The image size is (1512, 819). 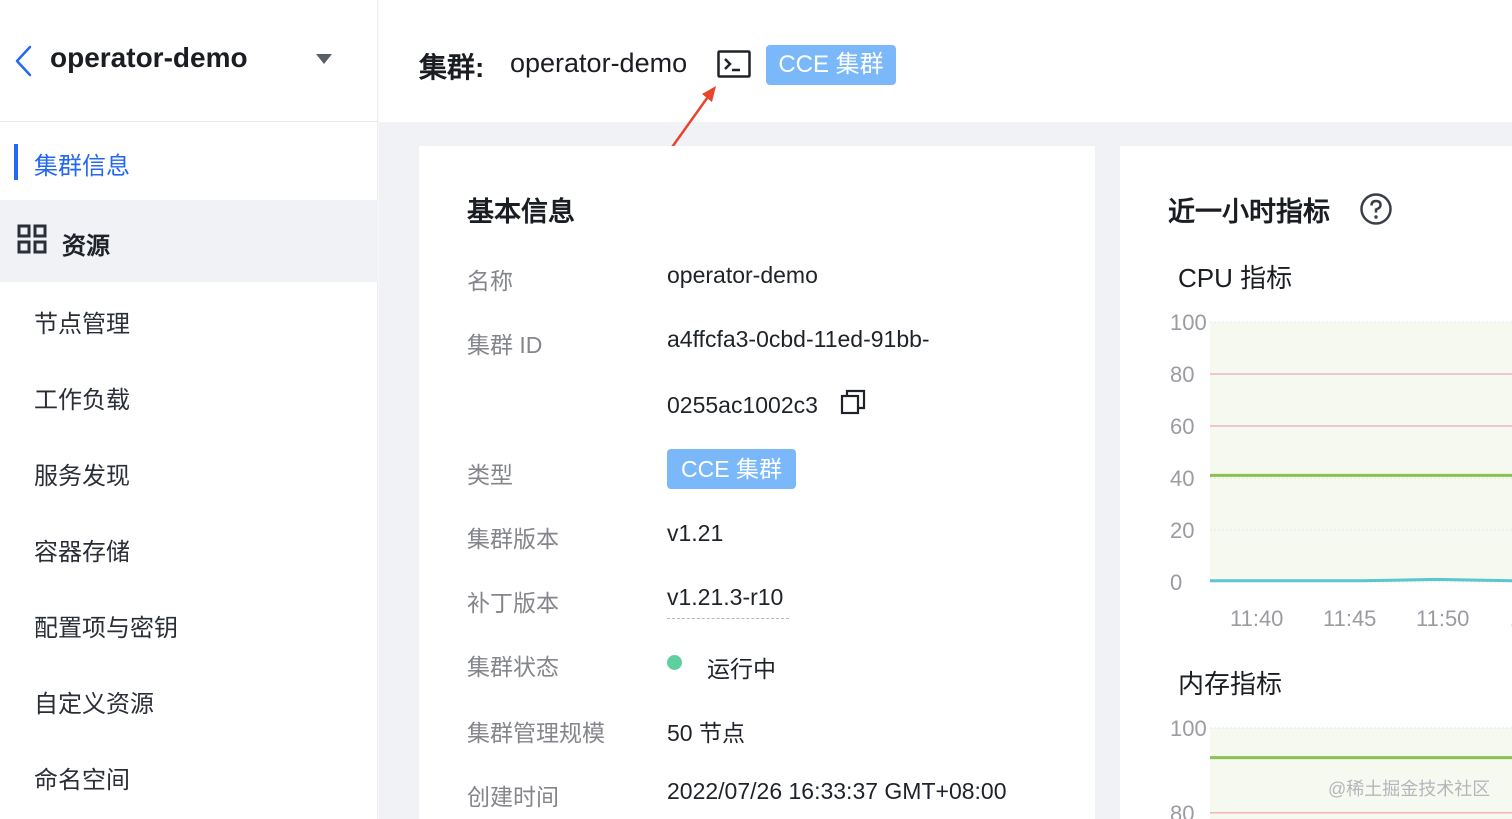 What do you see at coordinates (82, 780) in the screenshot?
I see `sidebar-item-label: 命名空间` at bounding box center [82, 780].